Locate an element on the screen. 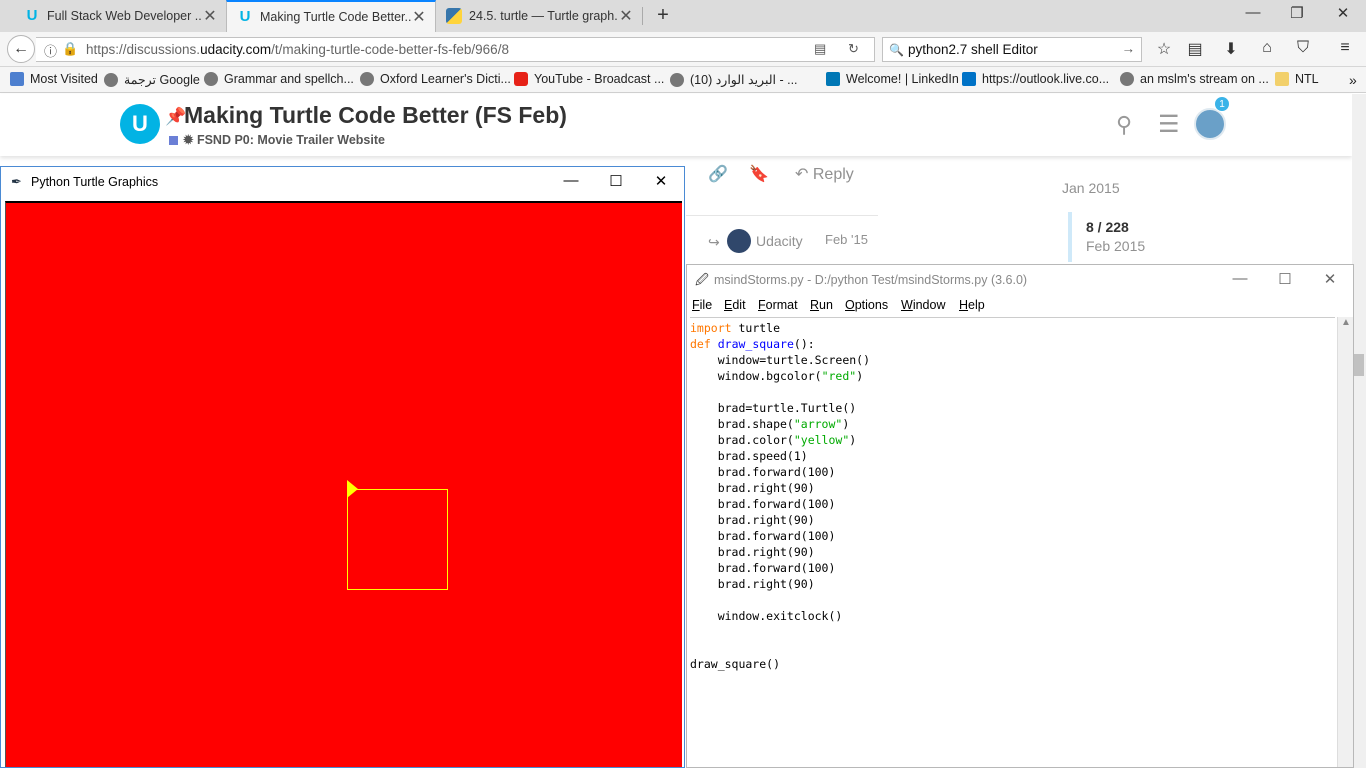 This screenshot has height=768, width=1366. hamburger-menu-icon: ☰ is located at coordinates (1169, 124).